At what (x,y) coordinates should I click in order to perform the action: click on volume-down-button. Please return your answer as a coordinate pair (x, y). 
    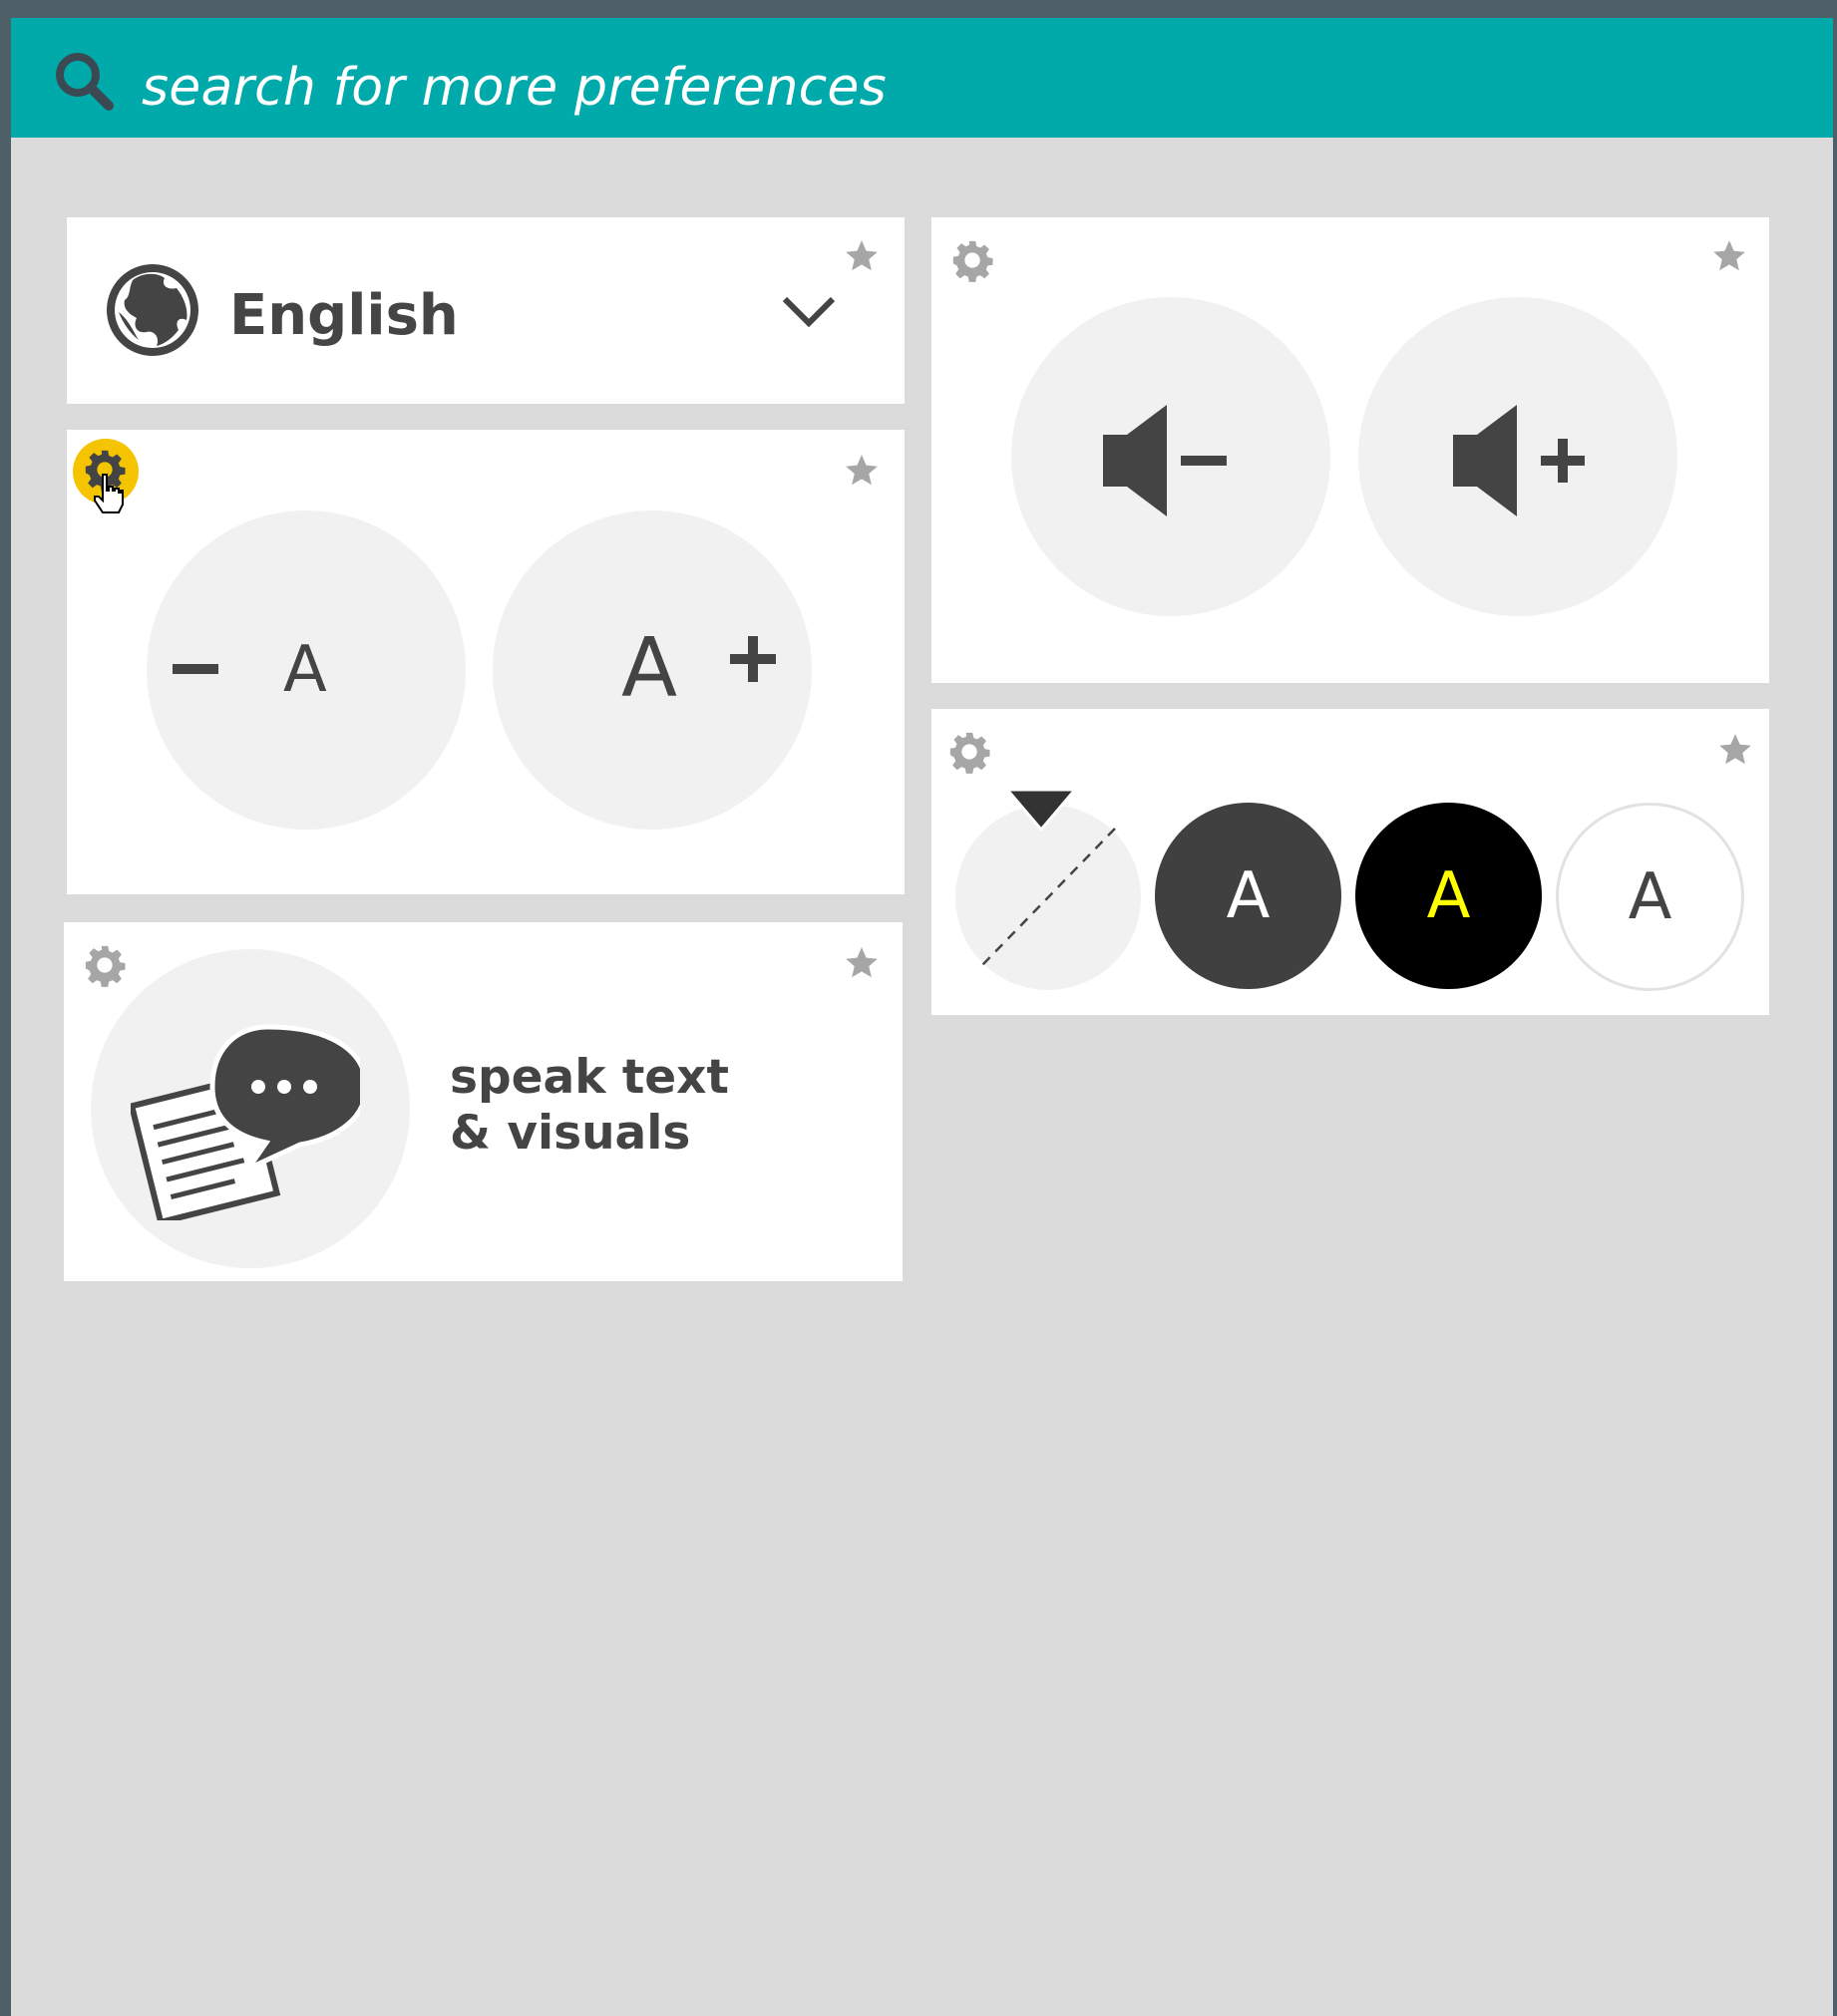
    Looking at the image, I should click on (1170, 456).